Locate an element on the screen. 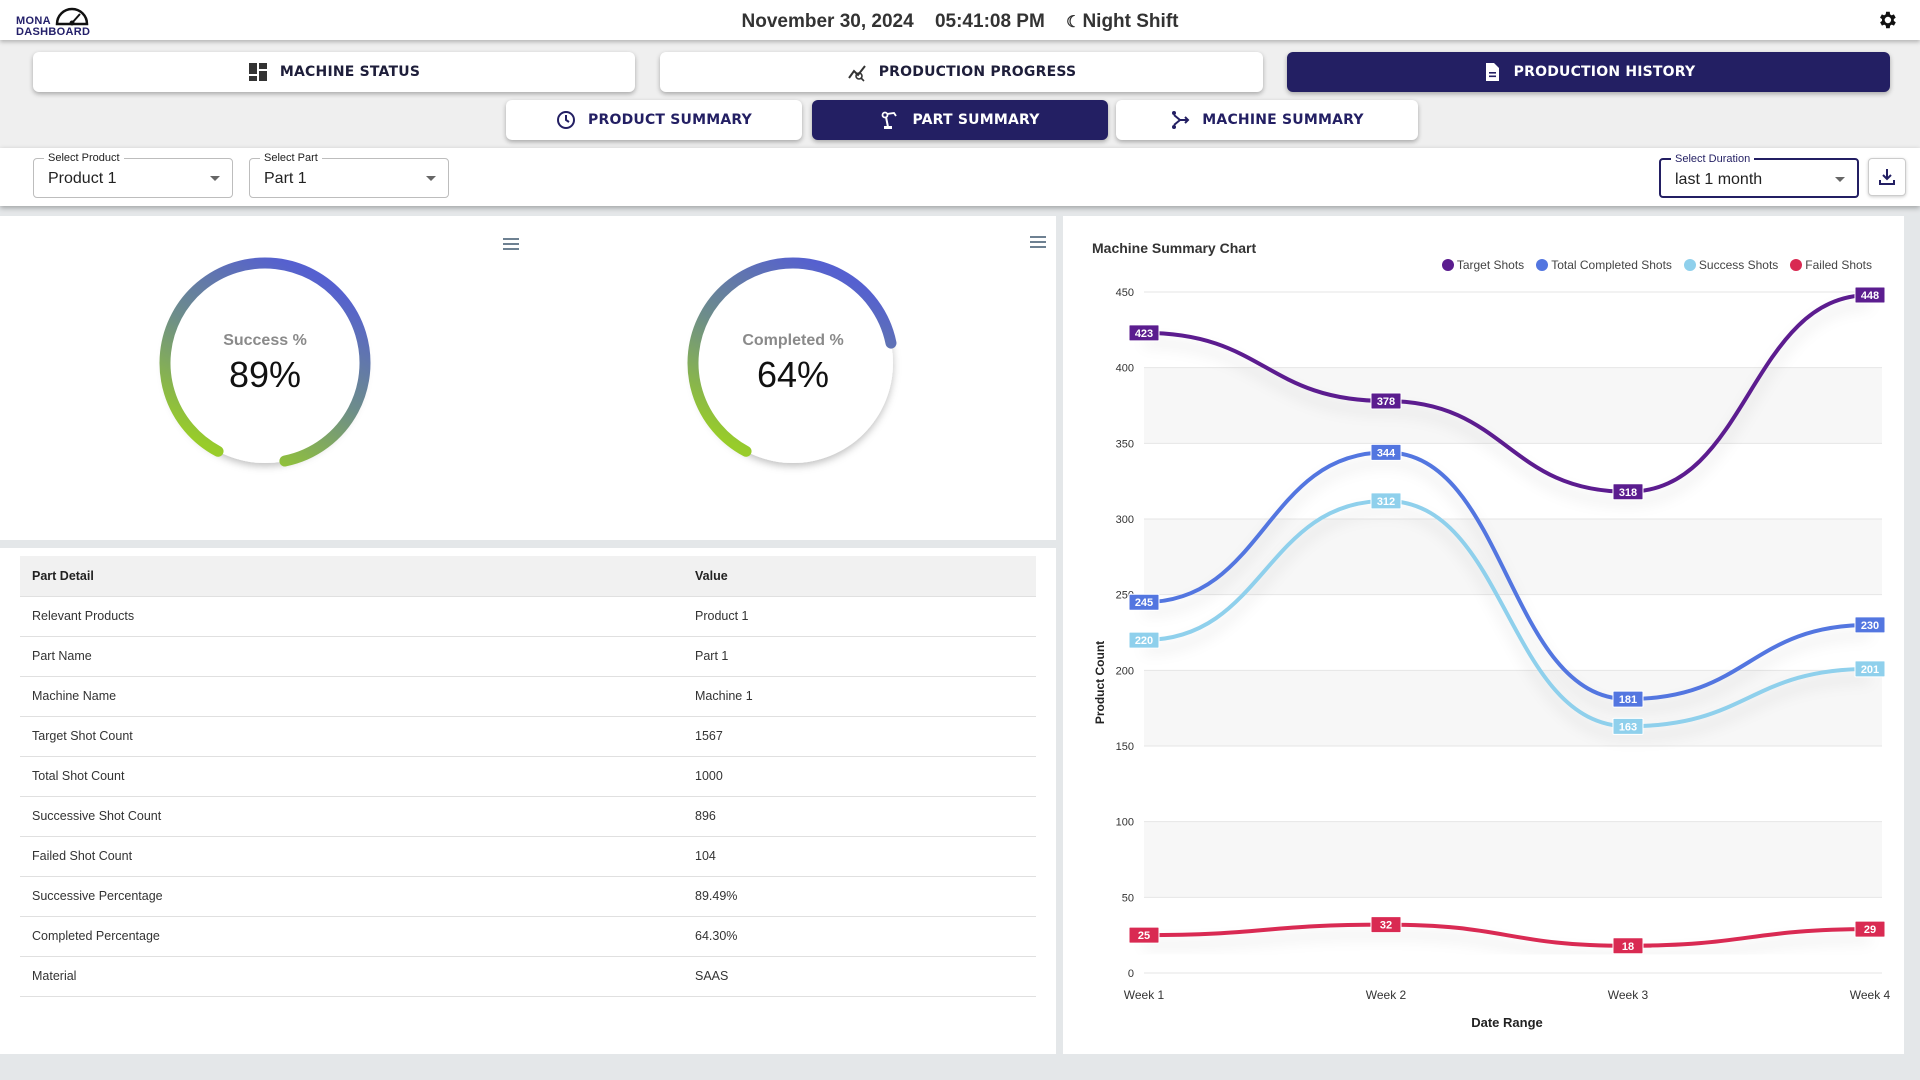  progress-chart-icon is located at coordinates (856, 73).